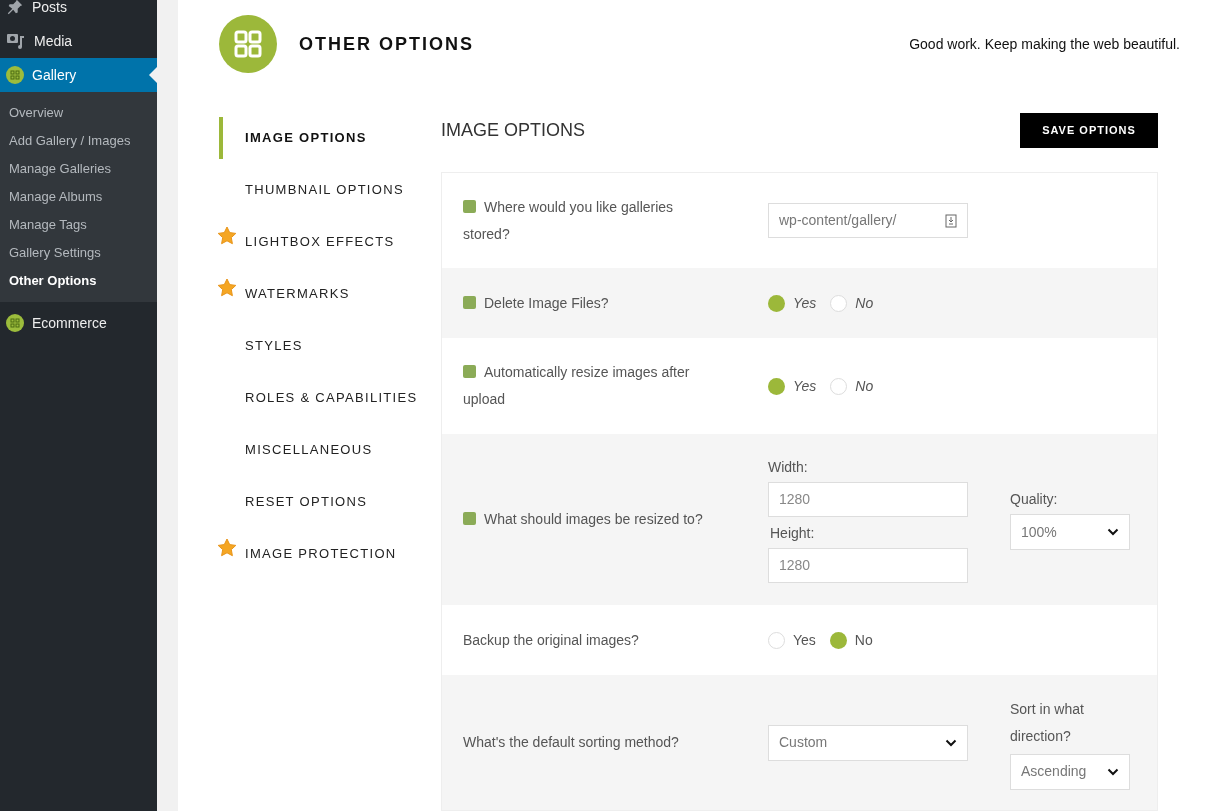 This screenshot has height=811, width=1210. What do you see at coordinates (788, 467) in the screenshot?
I see `field-label: Width:` at bounding box center [788, 467].